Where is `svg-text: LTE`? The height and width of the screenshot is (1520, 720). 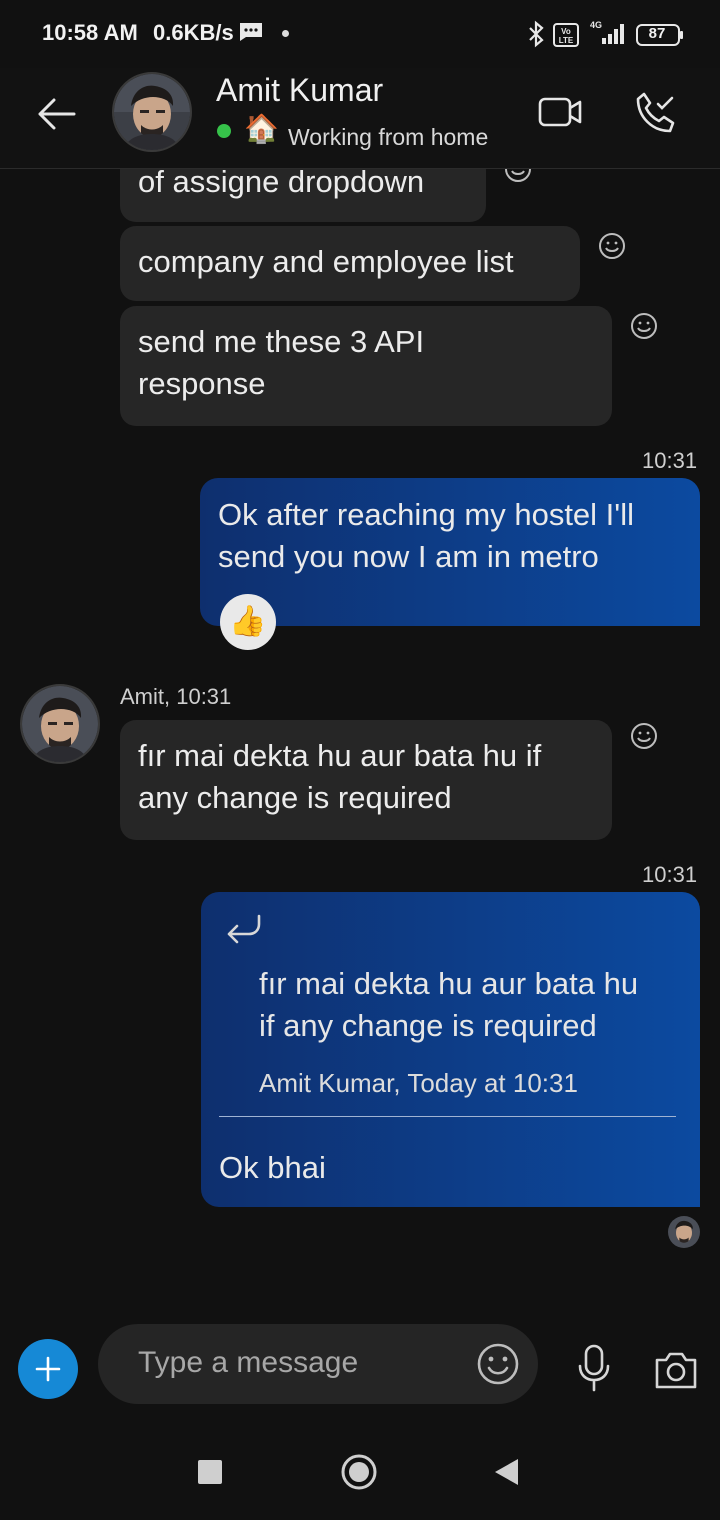 svg-text: LTE is located at coordinates (566, 40).